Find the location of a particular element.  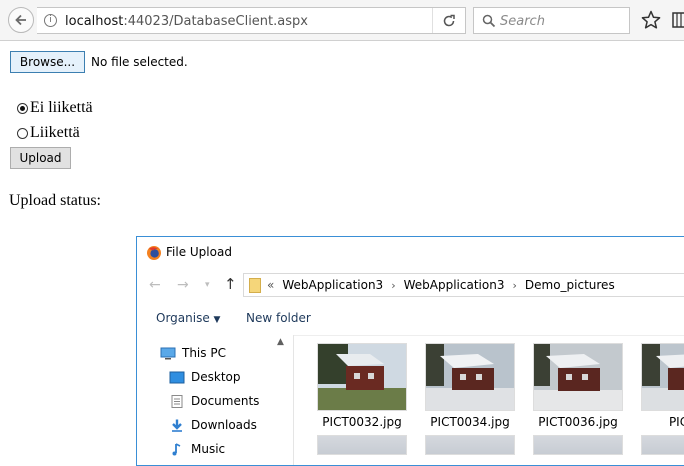

file-item-pict0034: PICT0034.jpg is located at coordinates (463, 382).